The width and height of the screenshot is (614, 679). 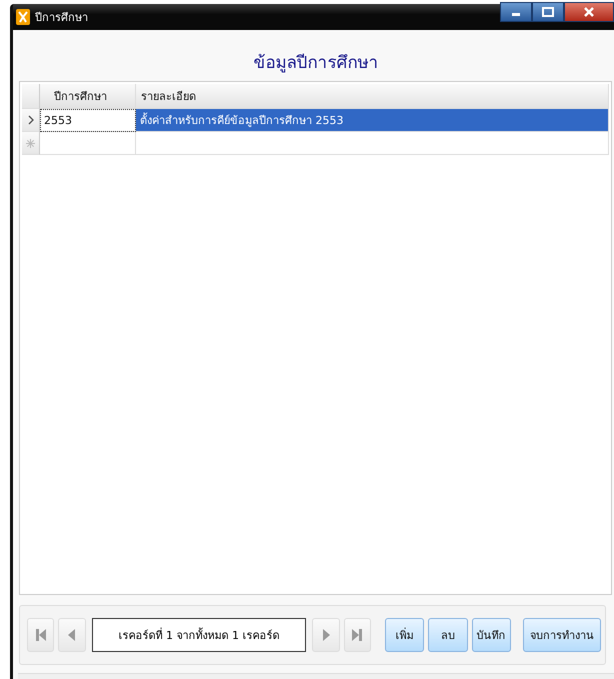 I want to click on action-button: ลบ, so click(x=448, y=635).